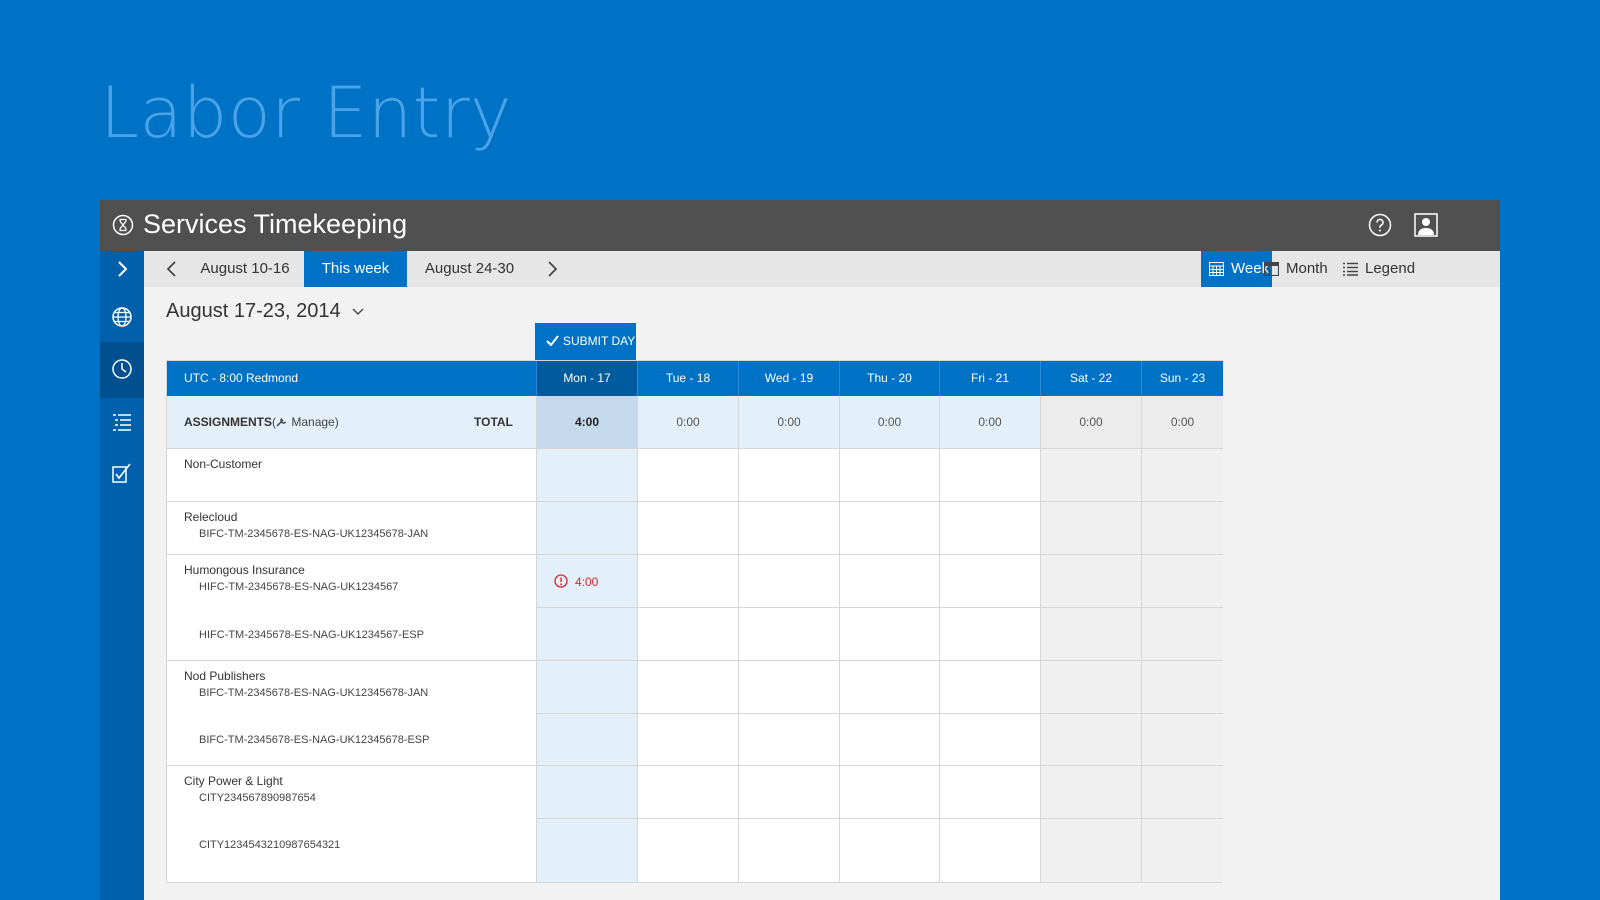 The width and height of the screenshot is (1600, 900). I want to click on checkbox-icon, so click(121, 473).